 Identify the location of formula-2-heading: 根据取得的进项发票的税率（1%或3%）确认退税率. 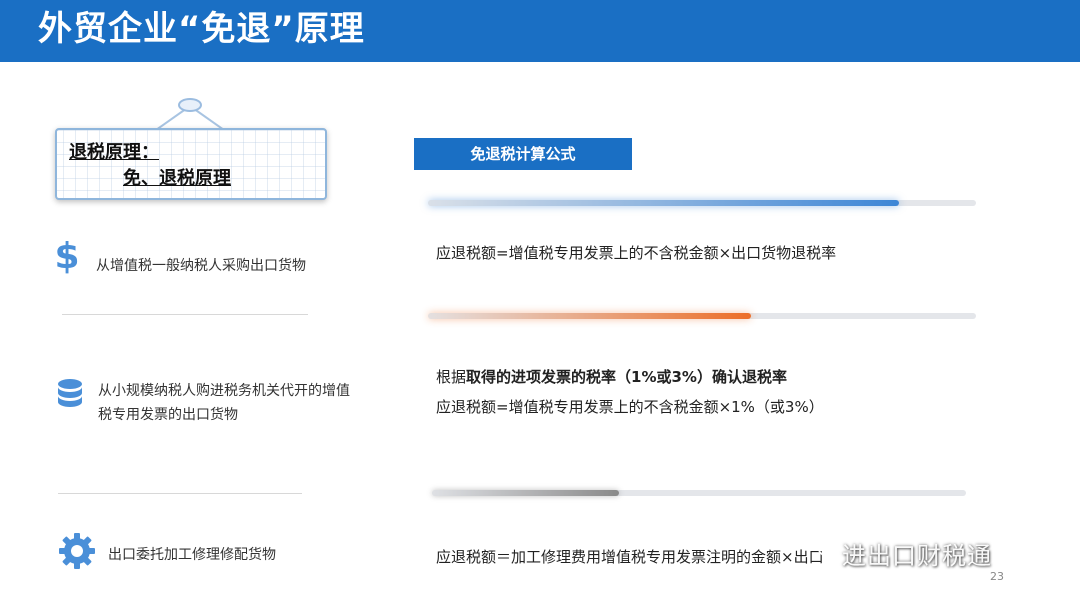
(611, 377).